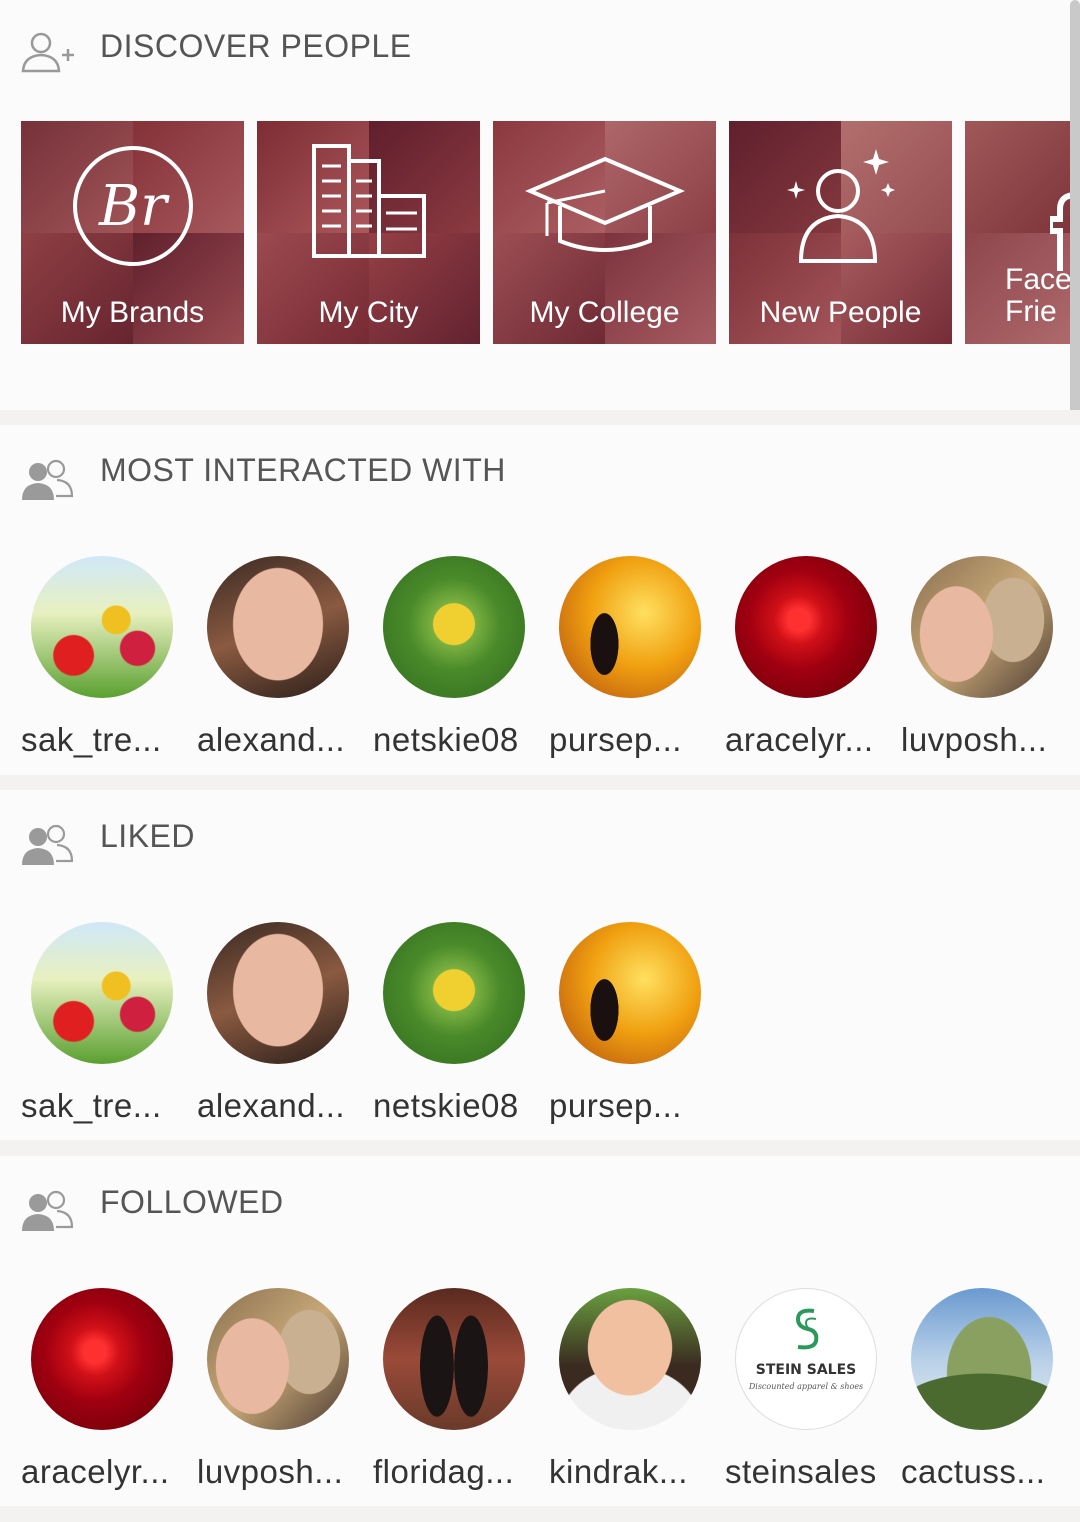 This screenshot has width=1080, height=1522. I want to click on tile-my-college: My College, so click(604, 232).